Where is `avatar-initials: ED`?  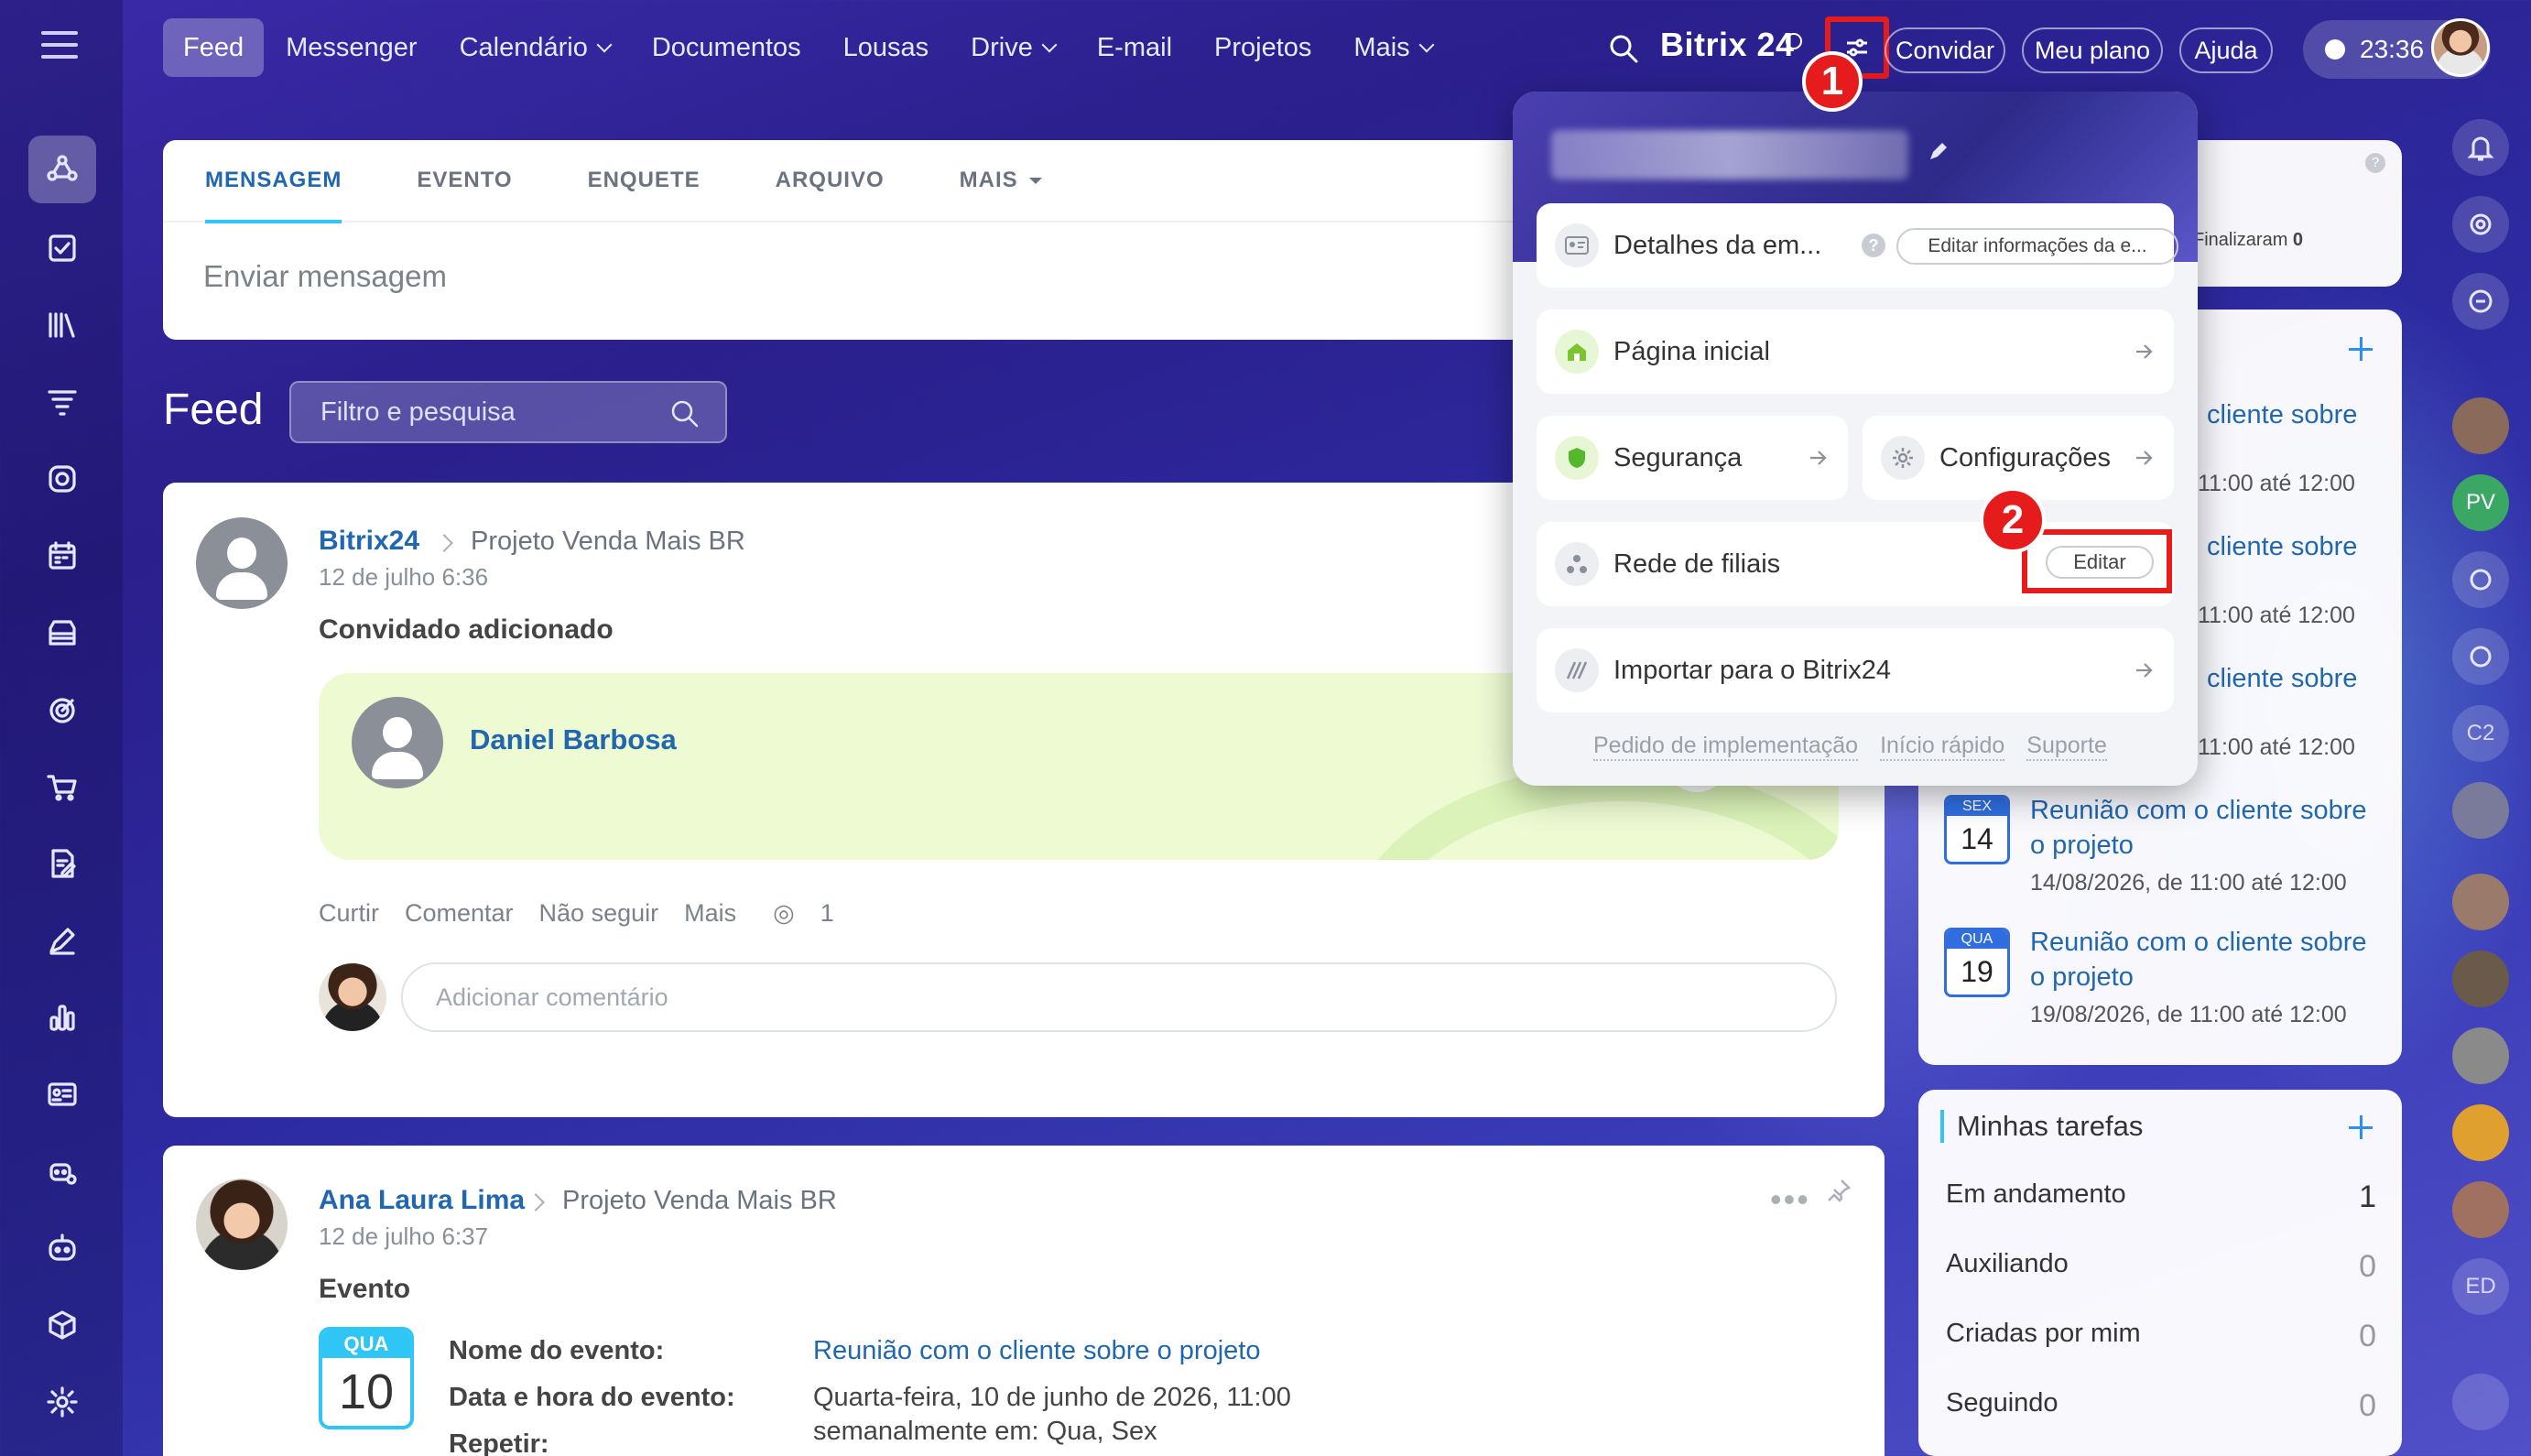
avatar-initials: ED is located at coordinates (2480, 1286).